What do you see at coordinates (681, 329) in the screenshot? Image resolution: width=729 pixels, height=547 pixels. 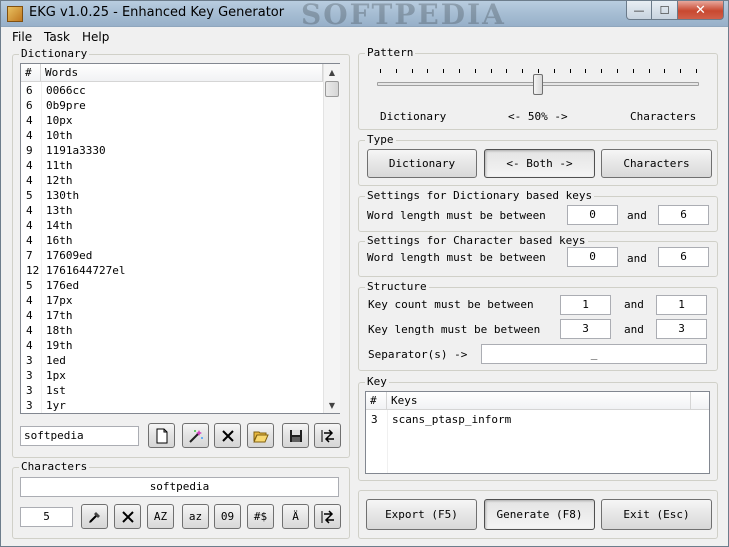 I see `key-length-max-input: 3` at bounding box center [681, 329].